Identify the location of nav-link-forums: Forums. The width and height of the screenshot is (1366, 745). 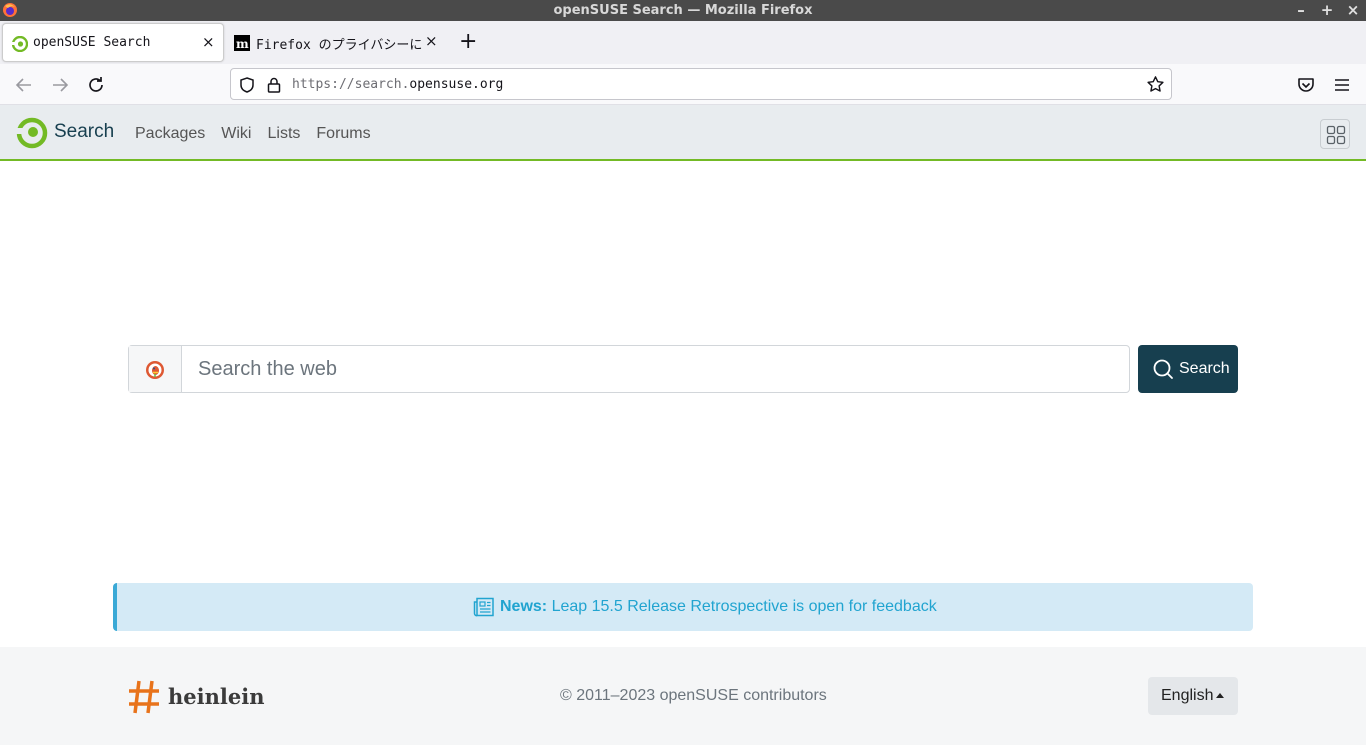
(343, 134).